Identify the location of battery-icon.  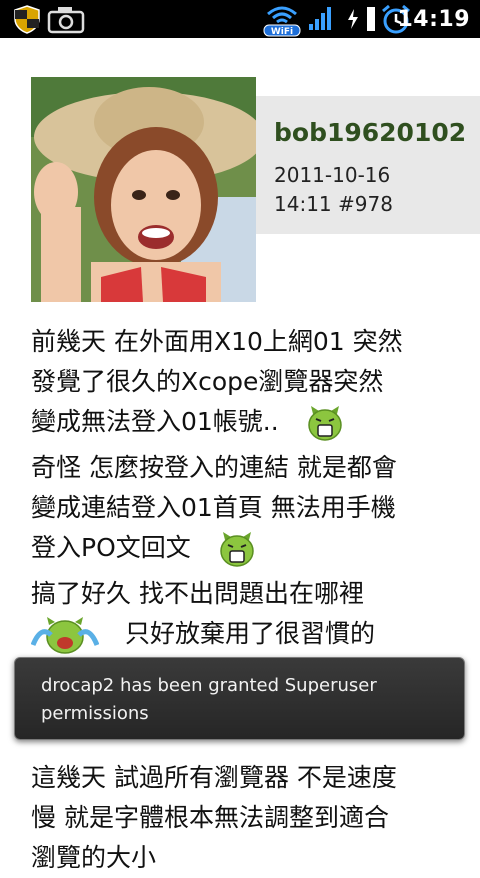
(371, 19).